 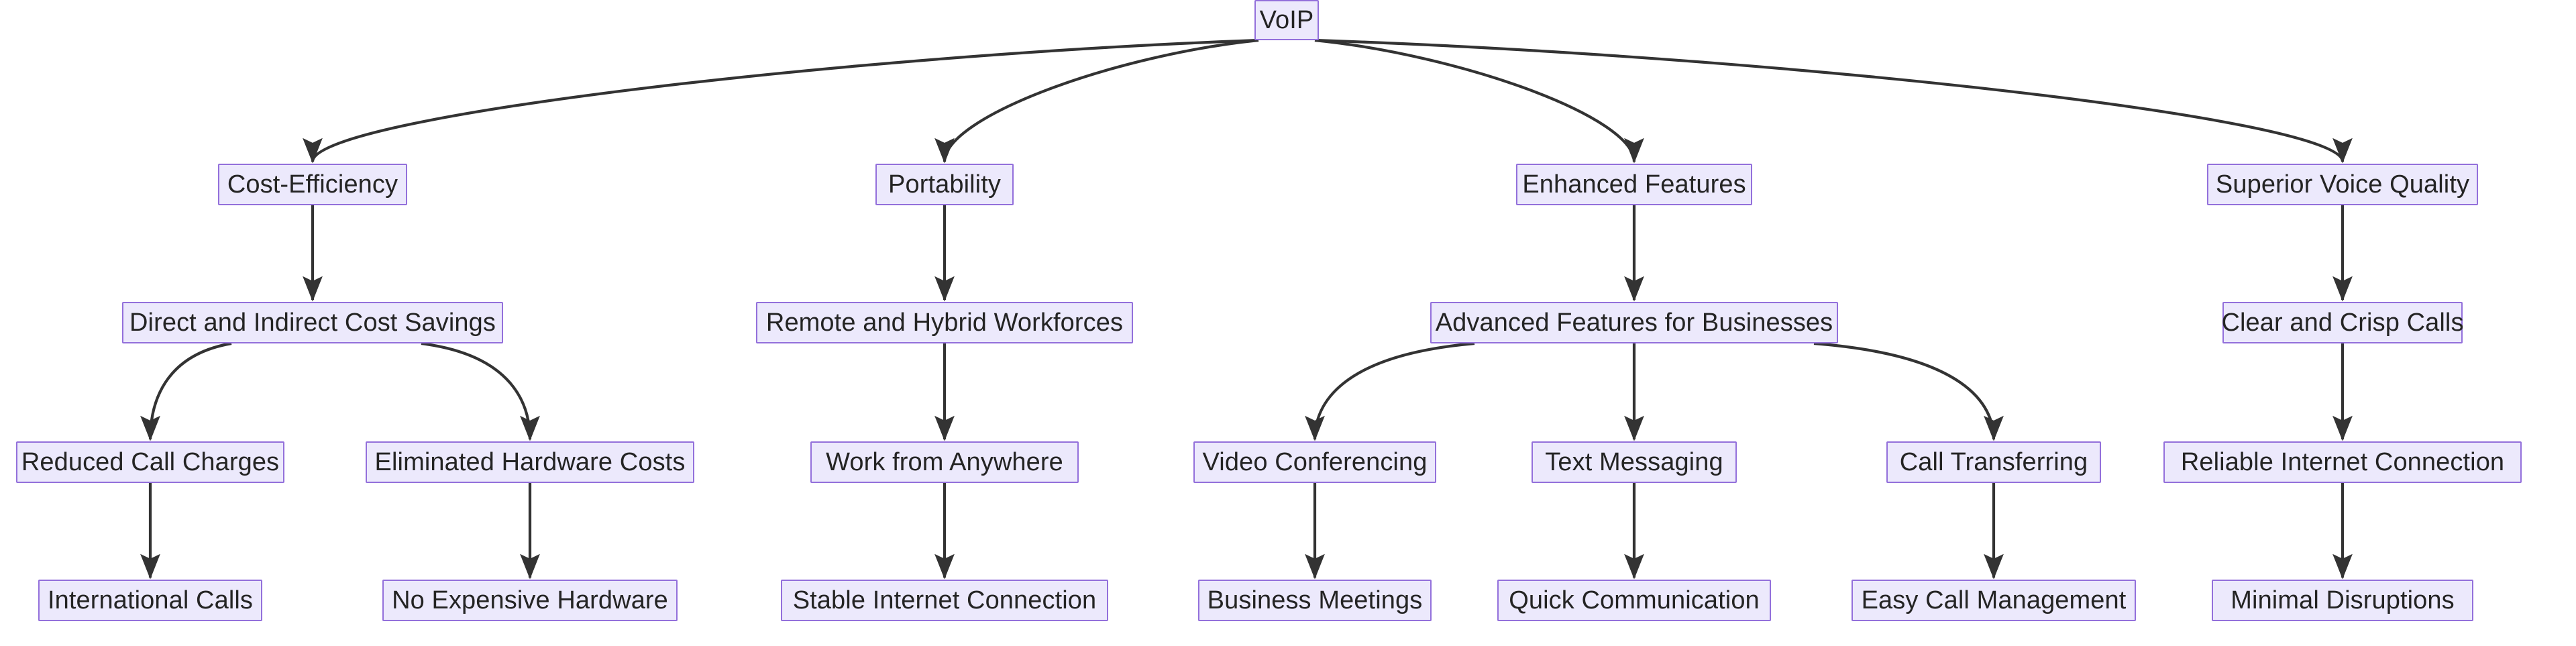 I want to click on node-cost: Cost-Efficiency, so click(x=312, y=184).